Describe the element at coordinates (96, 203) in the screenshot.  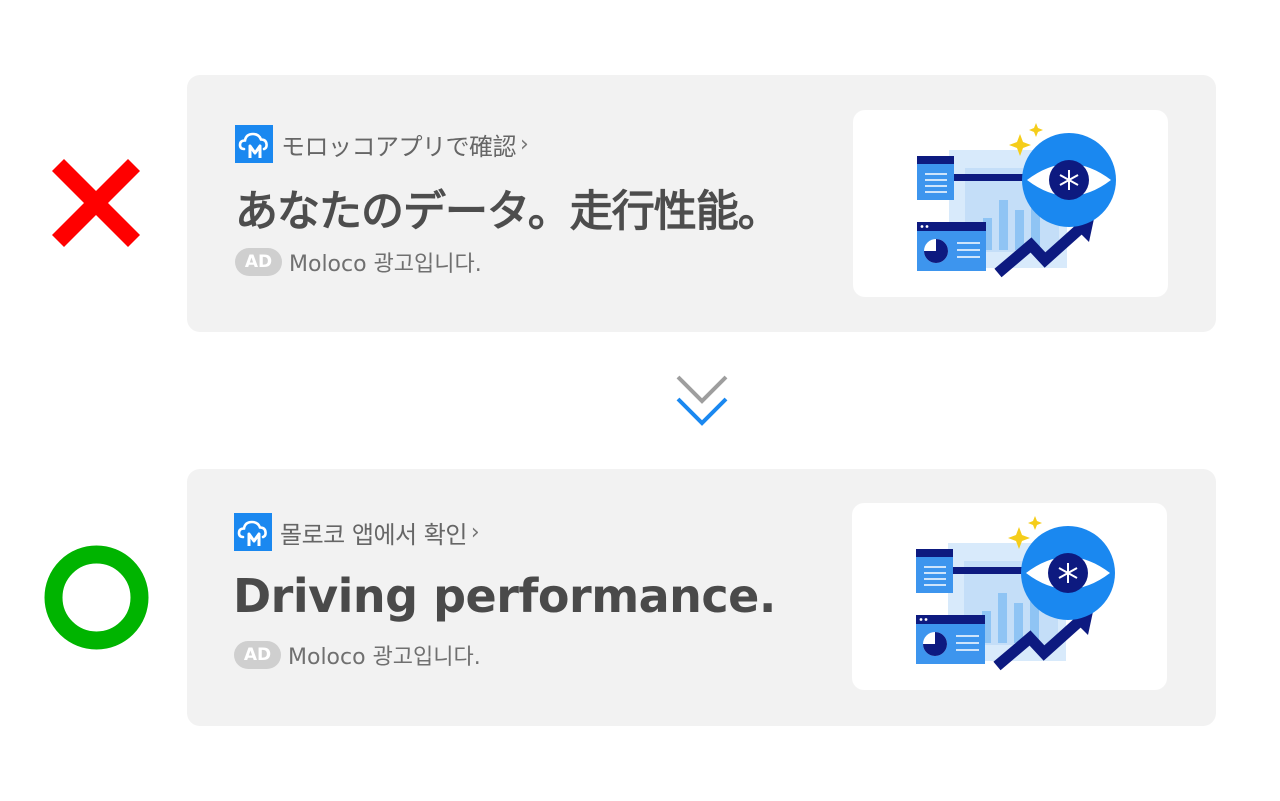
I see `cross-icon` at that location.